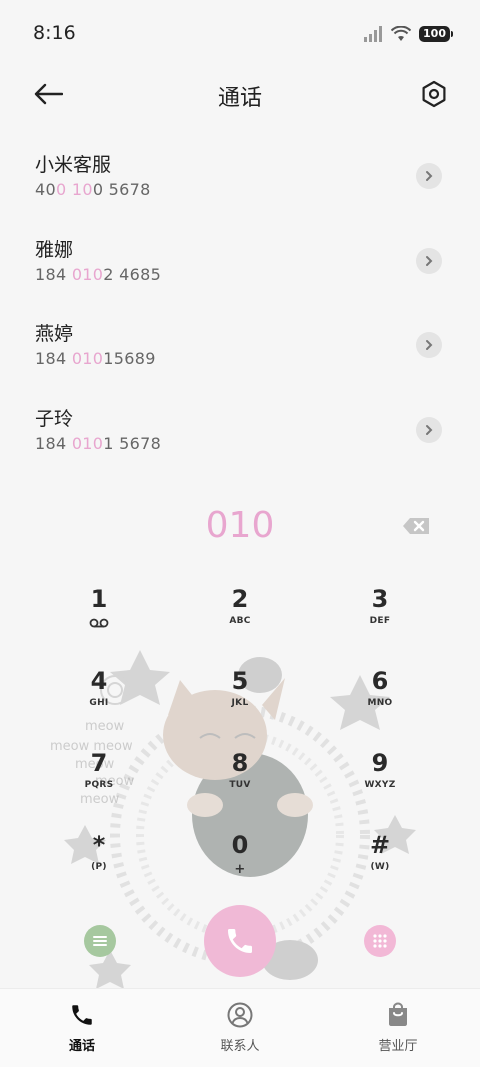 This screenshot has height=1067, width=480. Describe the element at coordinates (380, 867) in the screenshot. I see `key-letters: (W)` at that location.